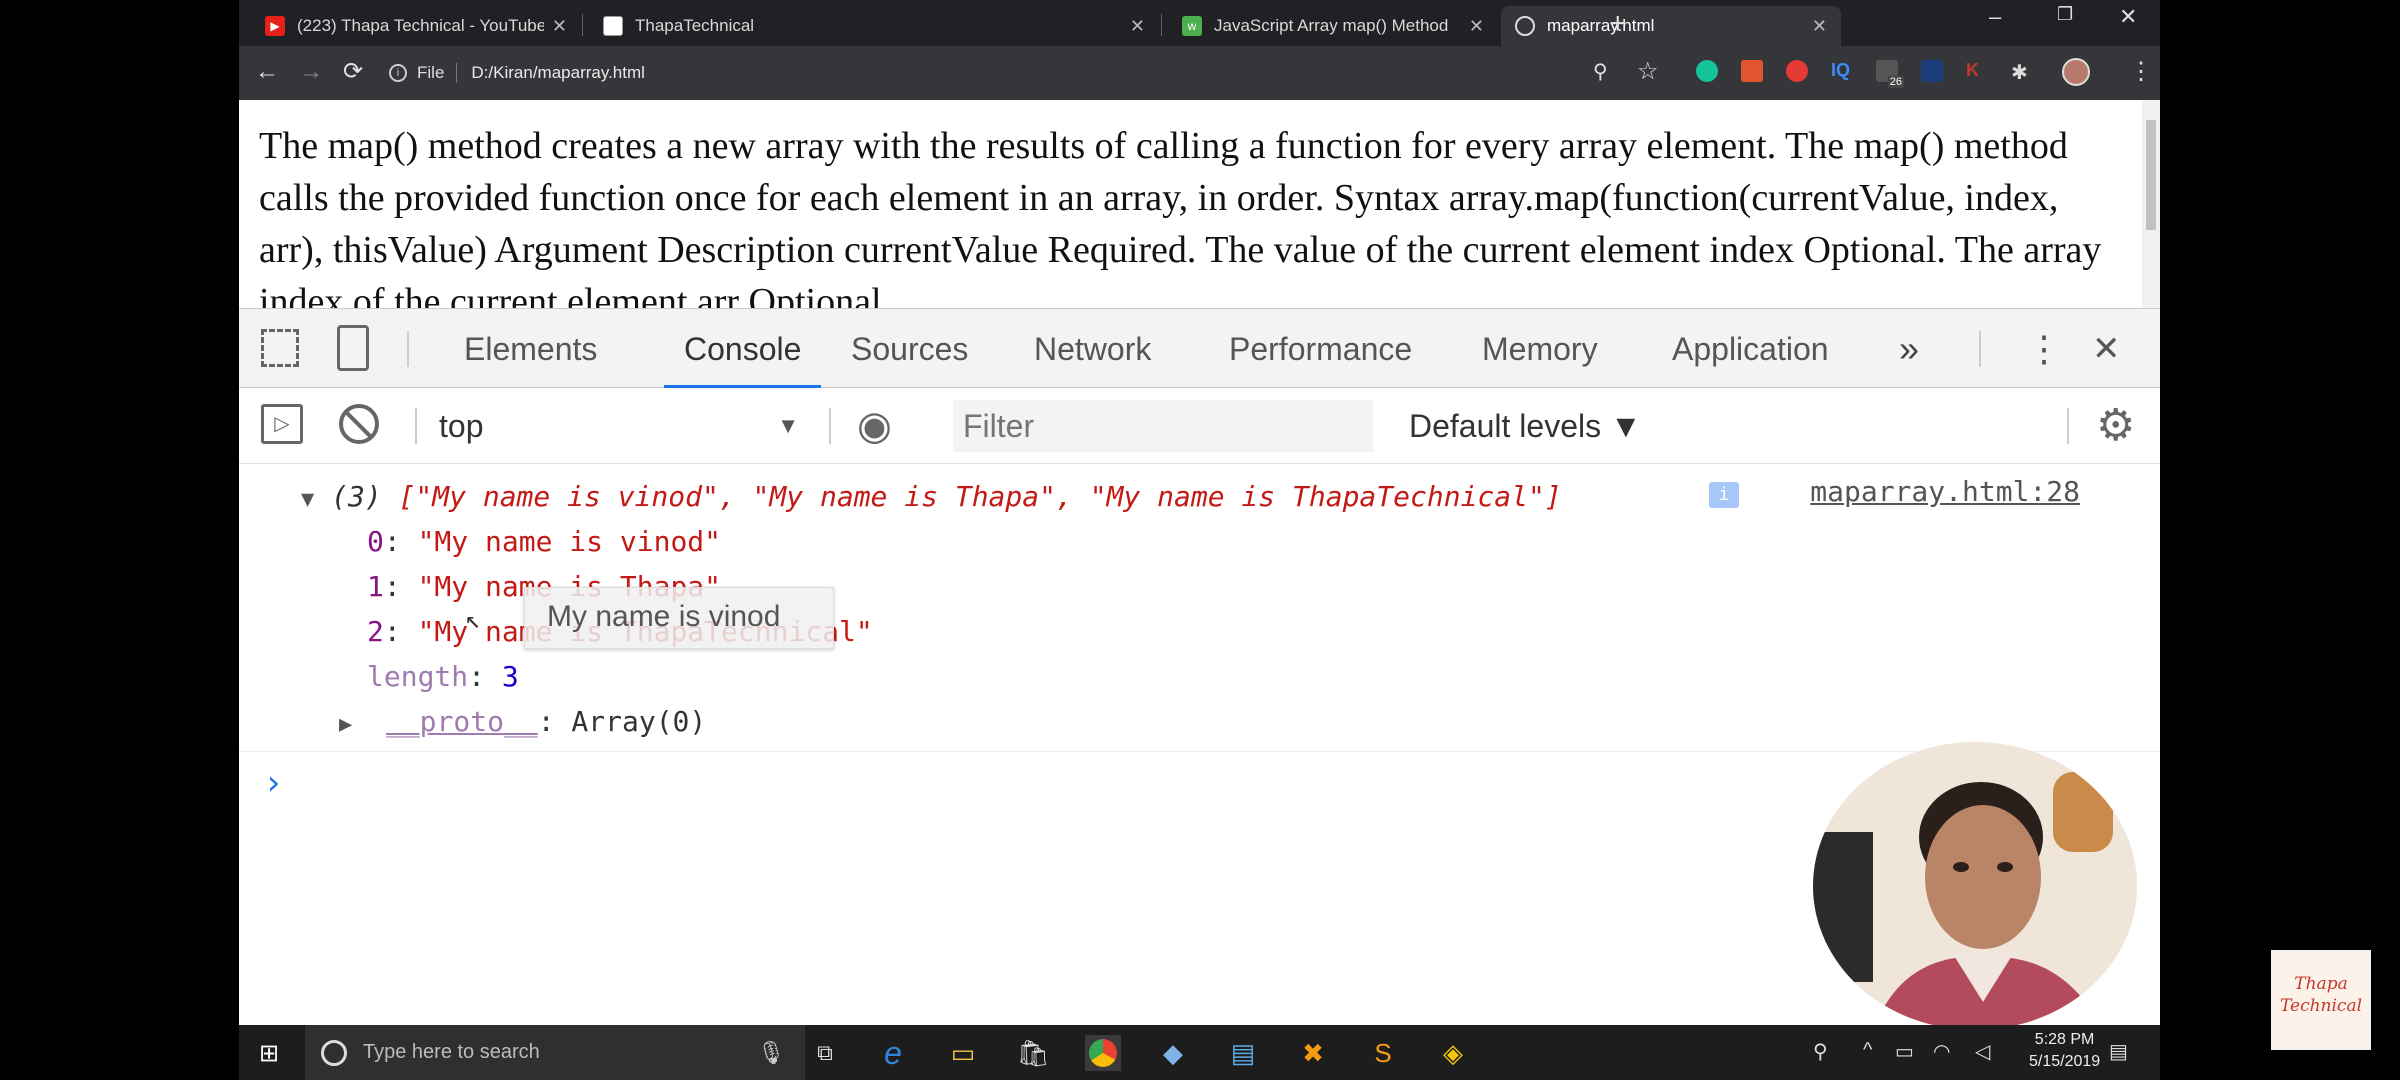  Describe the element at coordinates (2118, 1051) in the screenshot. I see `action-center-icon: ▤` at that location.